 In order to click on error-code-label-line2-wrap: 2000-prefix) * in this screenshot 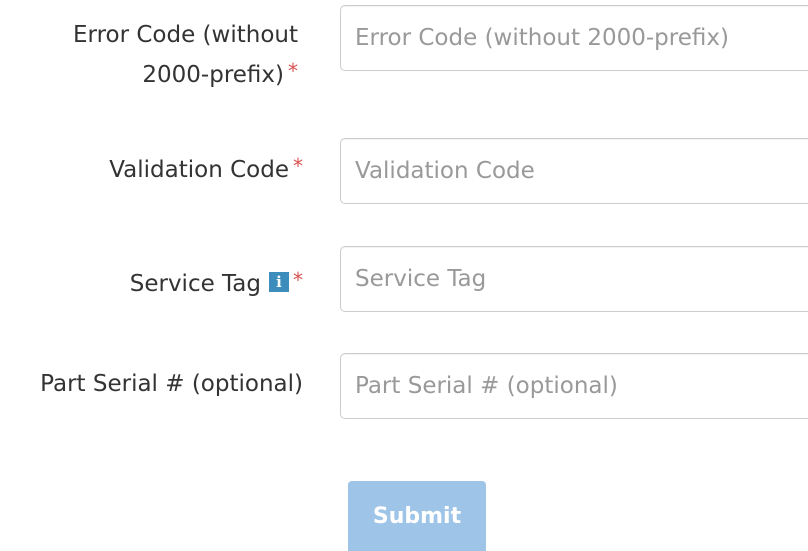, I will do `click(185, 75)`.